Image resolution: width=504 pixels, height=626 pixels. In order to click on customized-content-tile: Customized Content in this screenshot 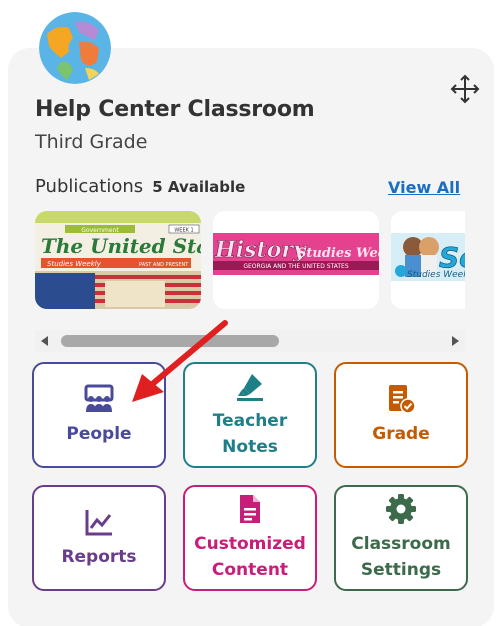, I will do `click(250, 538)`.